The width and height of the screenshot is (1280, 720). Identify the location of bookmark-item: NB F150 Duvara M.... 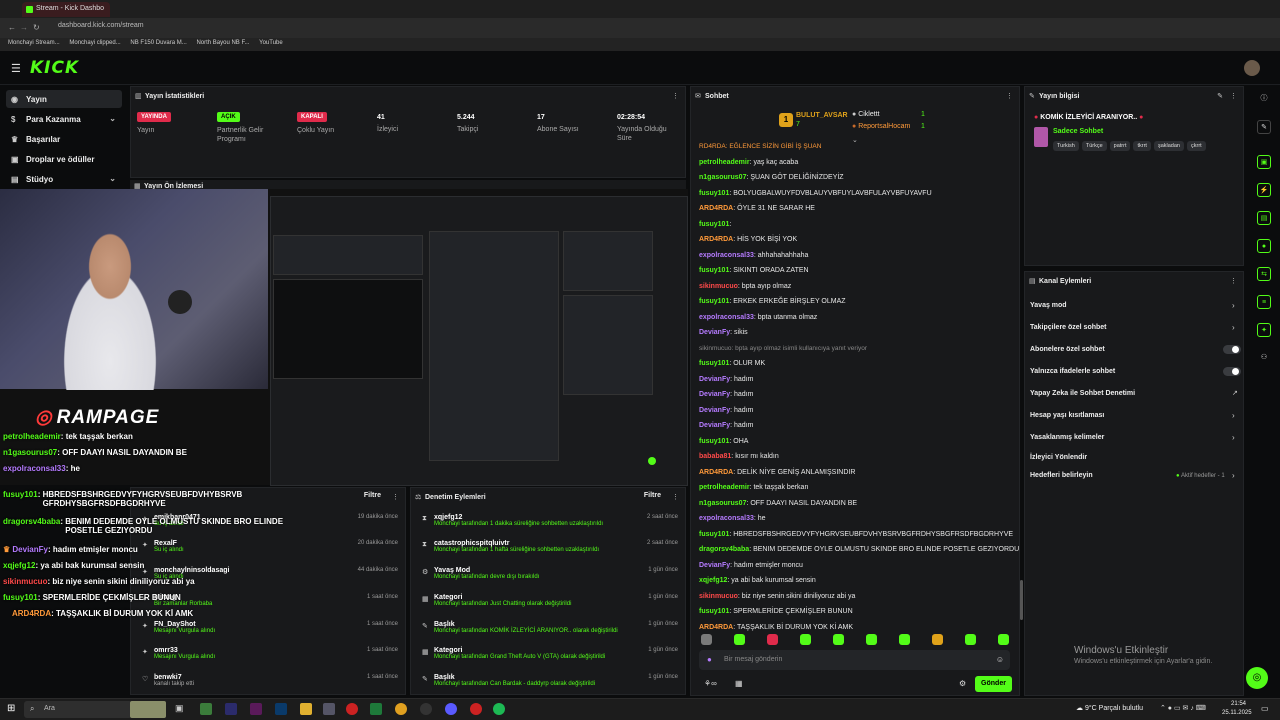
(158, 42).